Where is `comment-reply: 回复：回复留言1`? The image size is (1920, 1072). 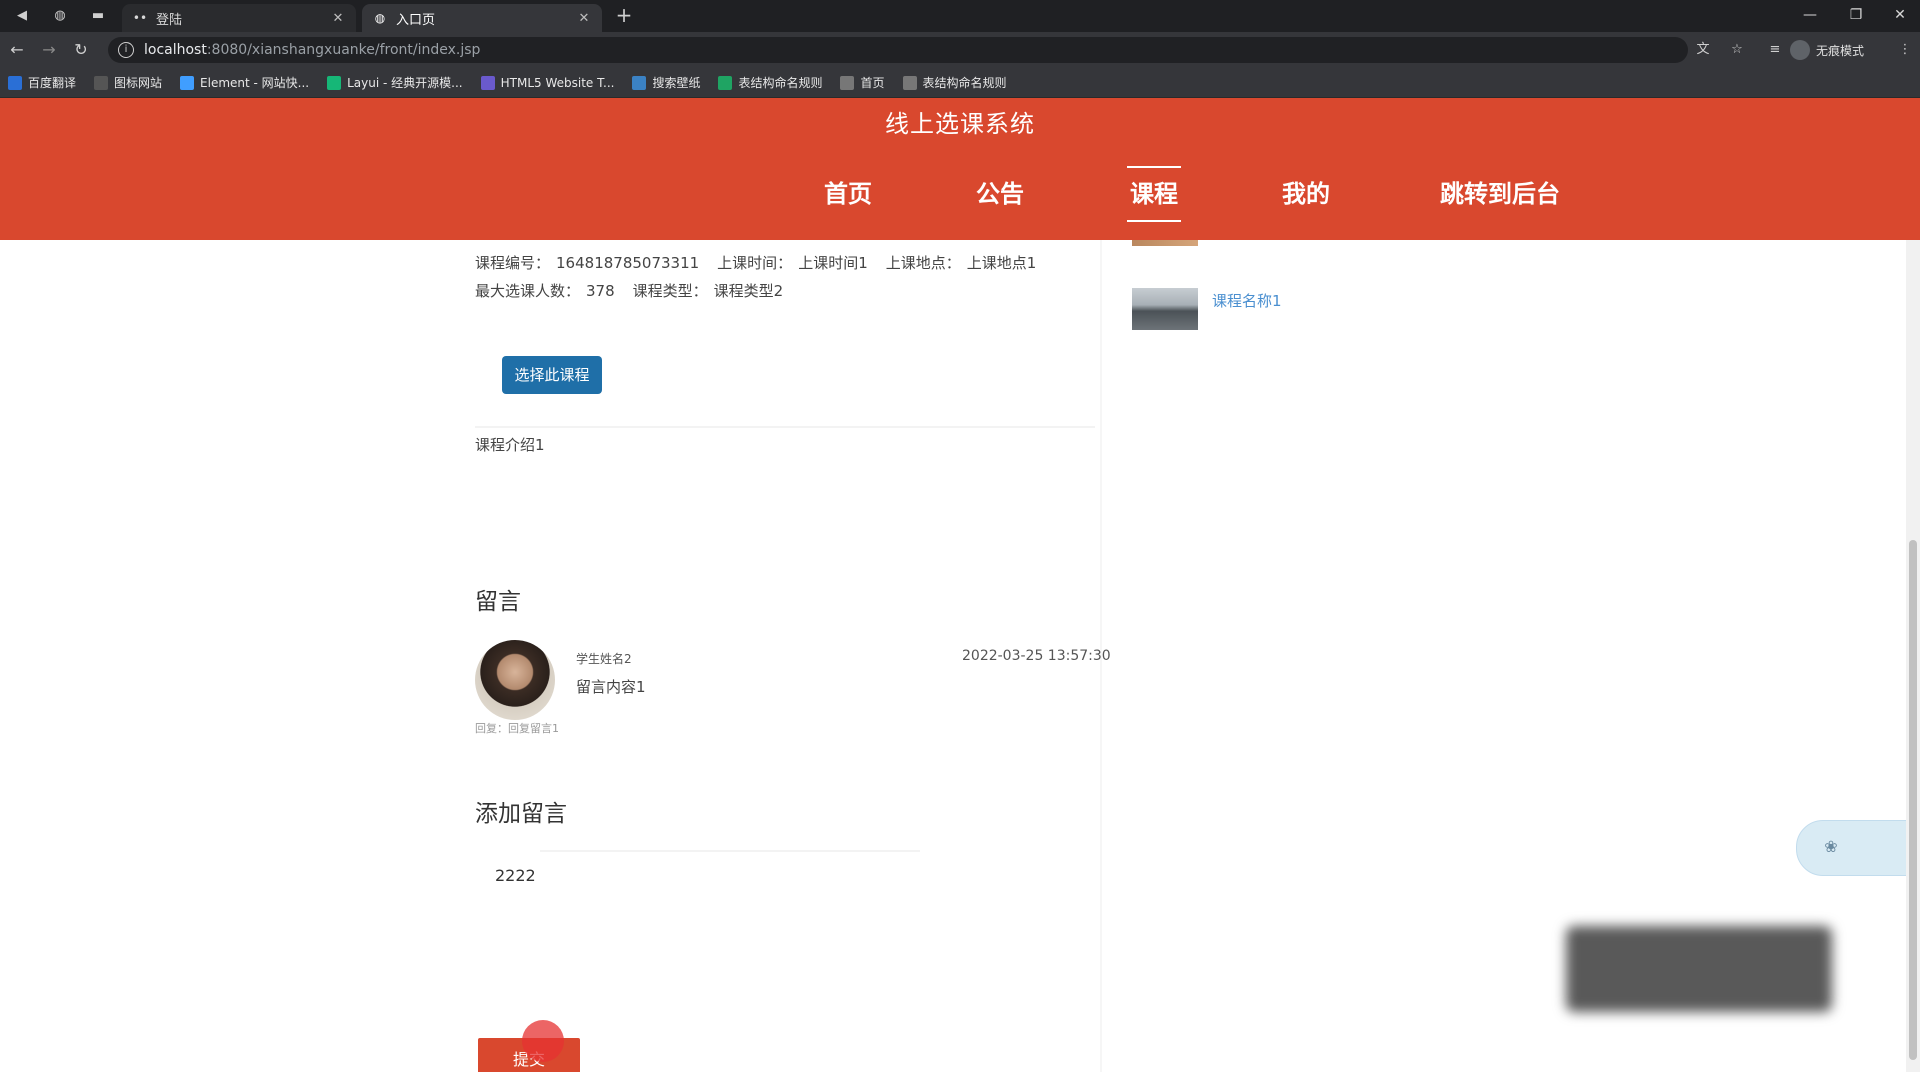
comment-reply: 回复：回复留言1 is located at coordinates (517, 728).